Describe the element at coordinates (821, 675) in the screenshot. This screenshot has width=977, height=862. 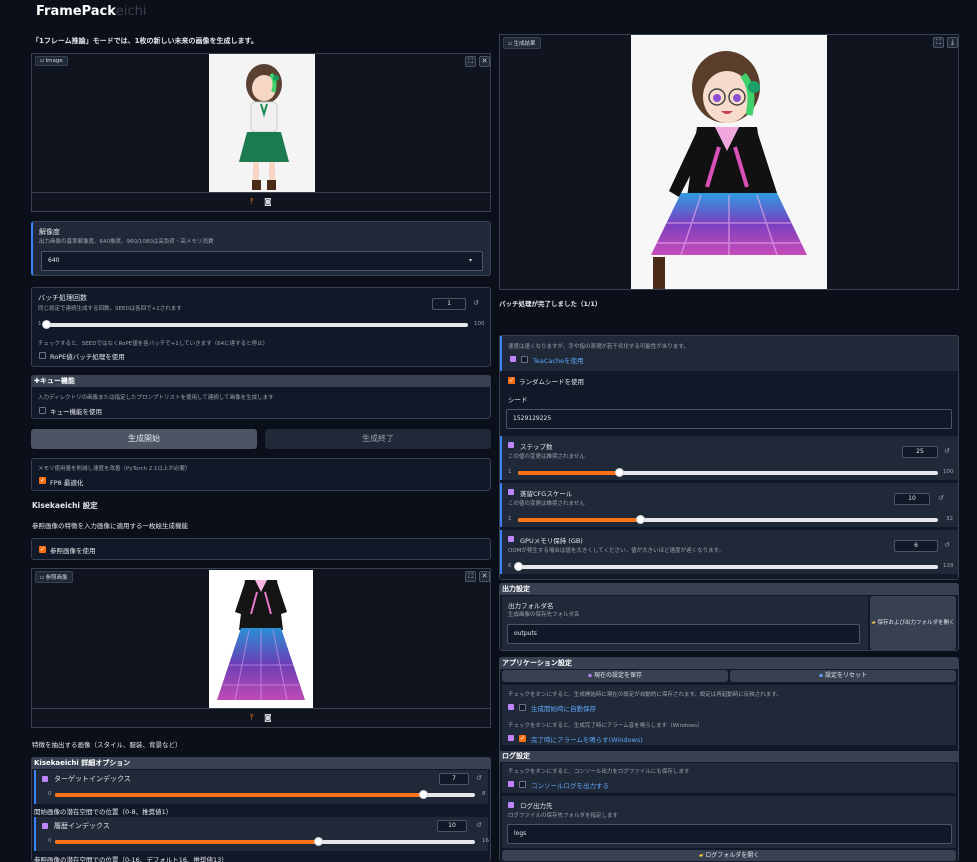
I see `reset-settings-icon: ▪` at that location.